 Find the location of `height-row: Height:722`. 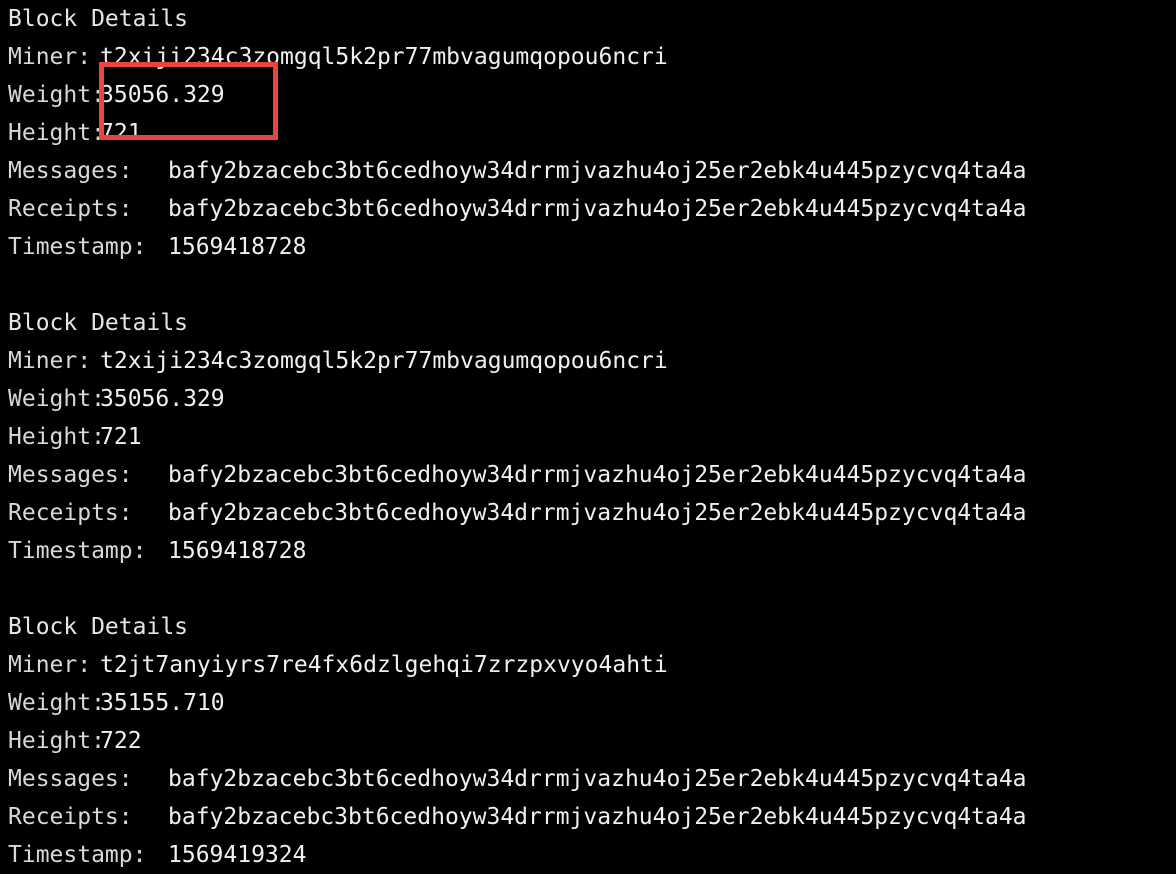

height-row: Height:722 is located at coordinates (588, 741).